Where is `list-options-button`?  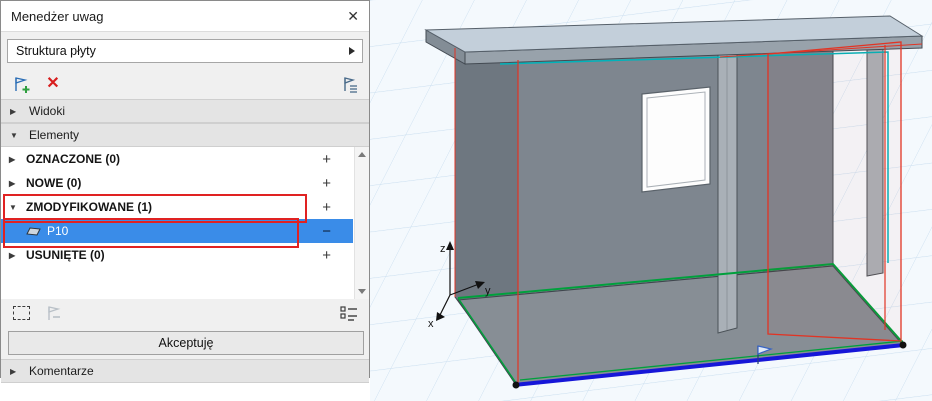
list-options-button is located at coordinates (349, 313).